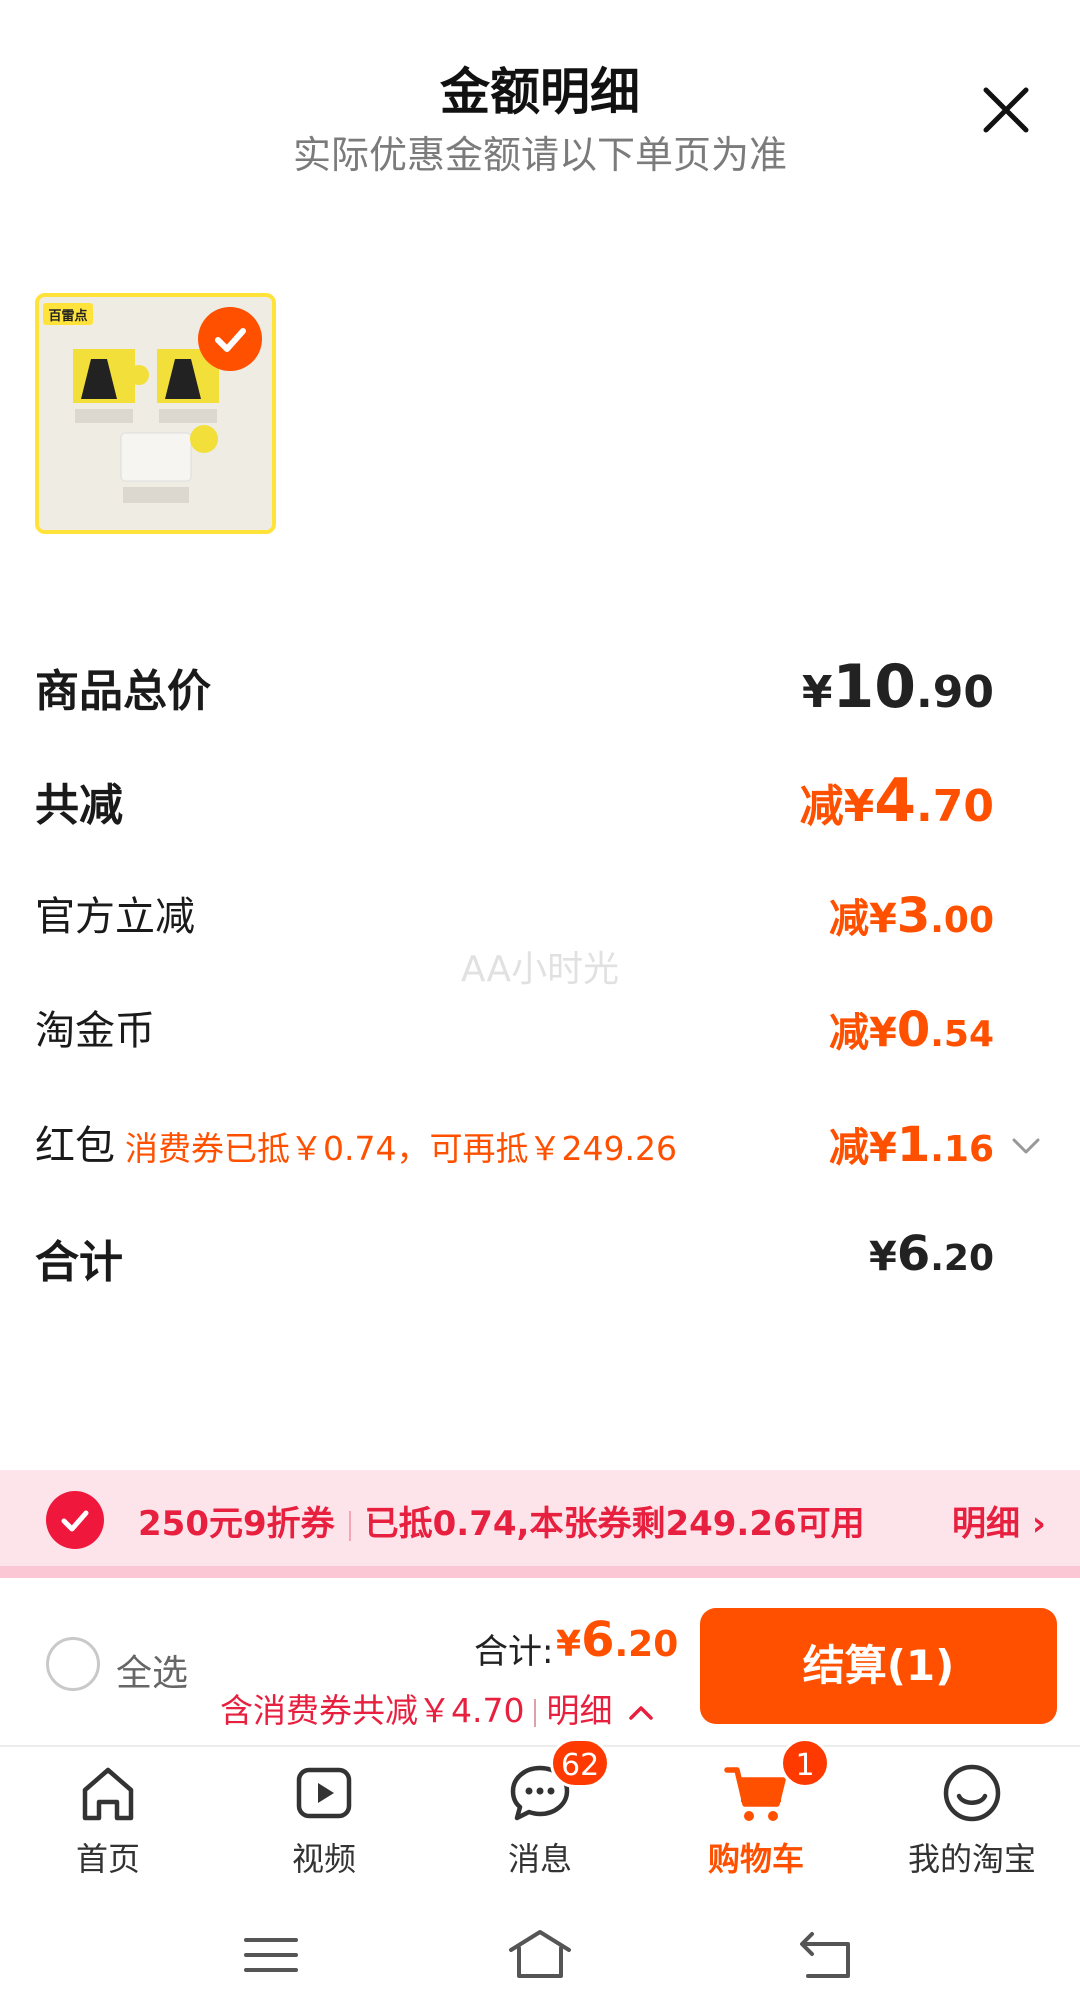 This screenshot has height=2016, width=1080. What do you see at coordinates (67, 316) in the screenshot?
I see `brand-tag: 百雷点` at bounding box center [67, 316].